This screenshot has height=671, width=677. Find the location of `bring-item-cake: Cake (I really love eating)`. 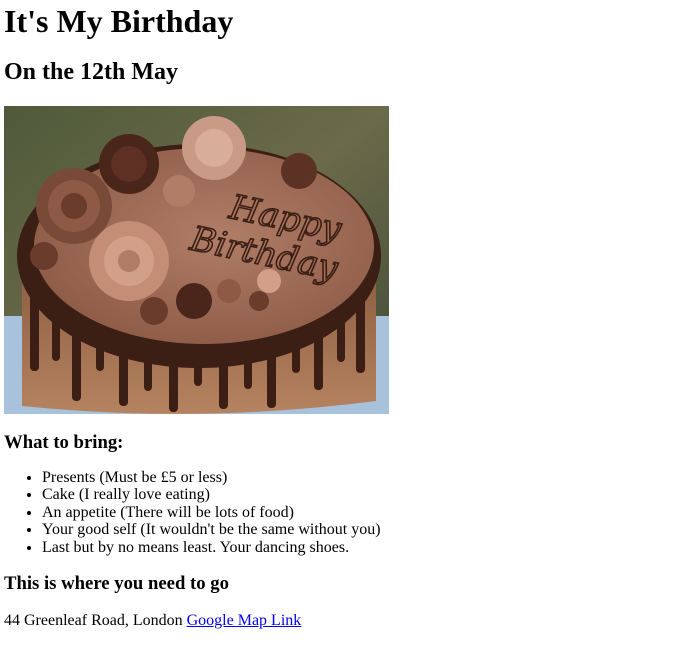

bring-item-cake: Cake (I really love eating) is located at coordinates (357, 494).